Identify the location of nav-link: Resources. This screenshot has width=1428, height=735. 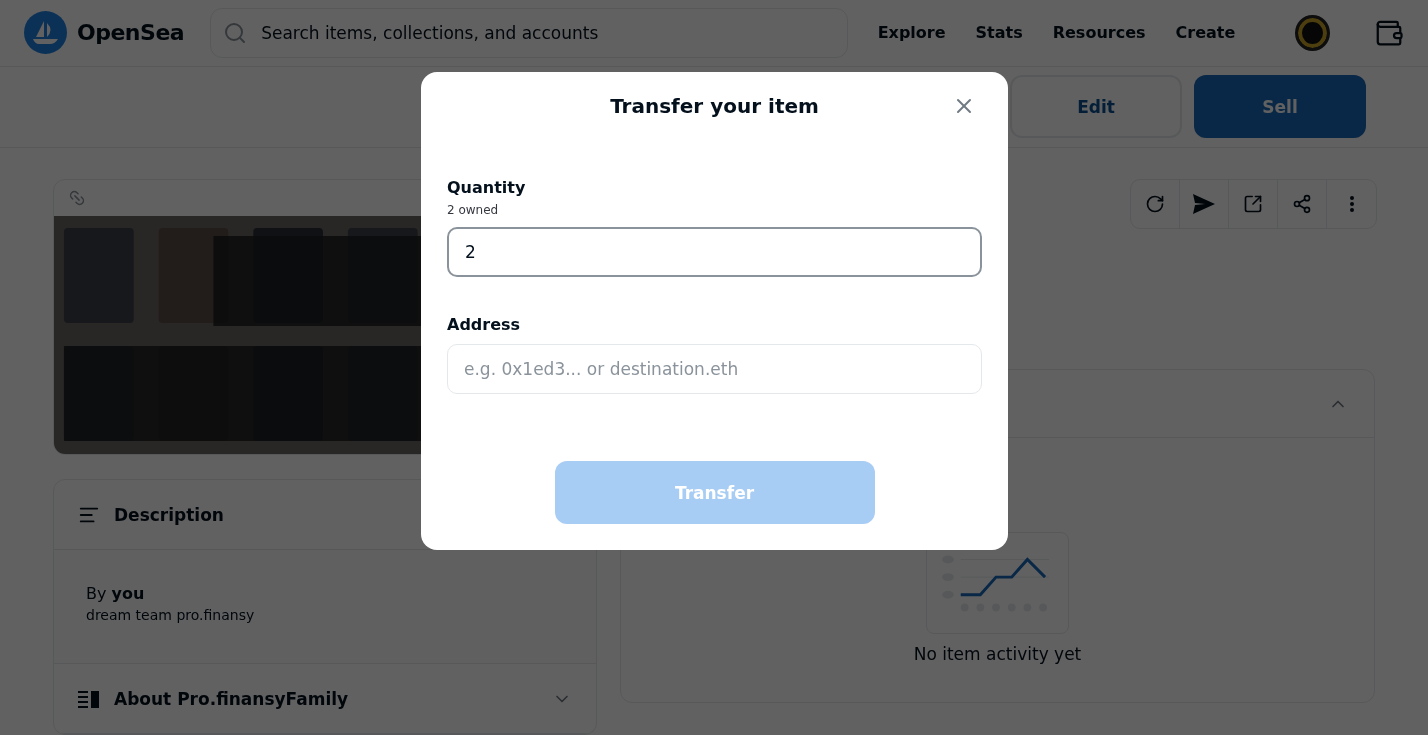
(1099, 33).